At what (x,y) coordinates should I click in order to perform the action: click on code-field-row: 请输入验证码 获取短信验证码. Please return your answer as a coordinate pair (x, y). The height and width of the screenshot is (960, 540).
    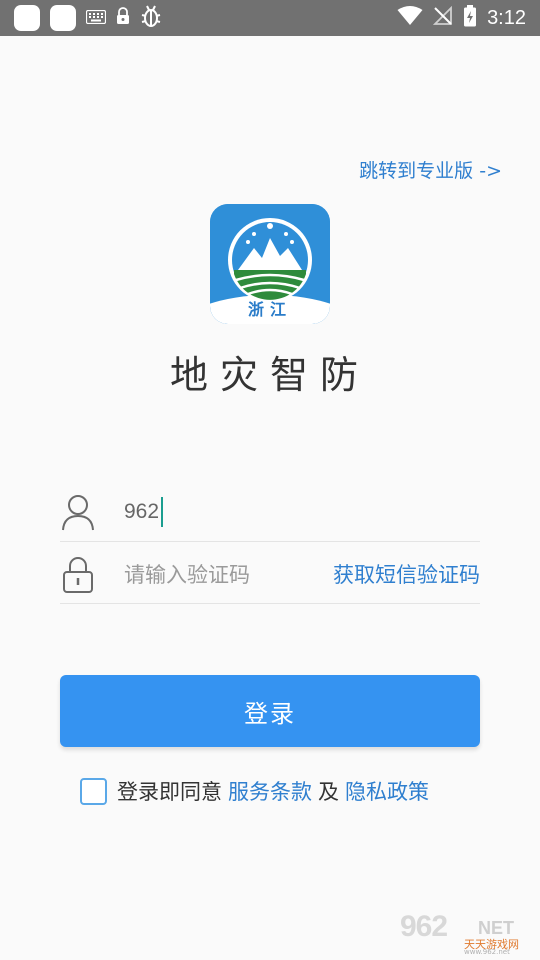
    Looking at the image, I should click on (270, 574).